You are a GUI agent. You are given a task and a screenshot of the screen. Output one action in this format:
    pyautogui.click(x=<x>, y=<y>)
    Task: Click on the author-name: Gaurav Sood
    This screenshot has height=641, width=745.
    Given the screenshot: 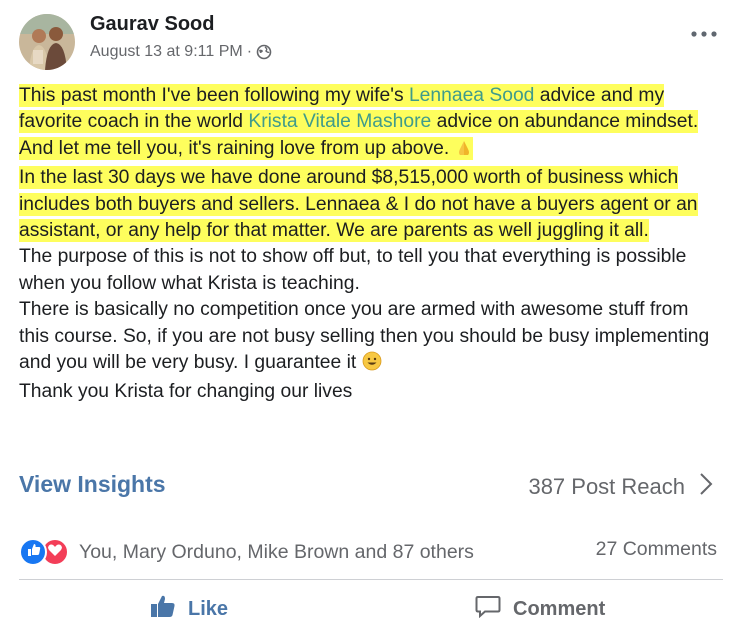 What is the action you would take?
    pyautogui.click(x=152, y=24)
    